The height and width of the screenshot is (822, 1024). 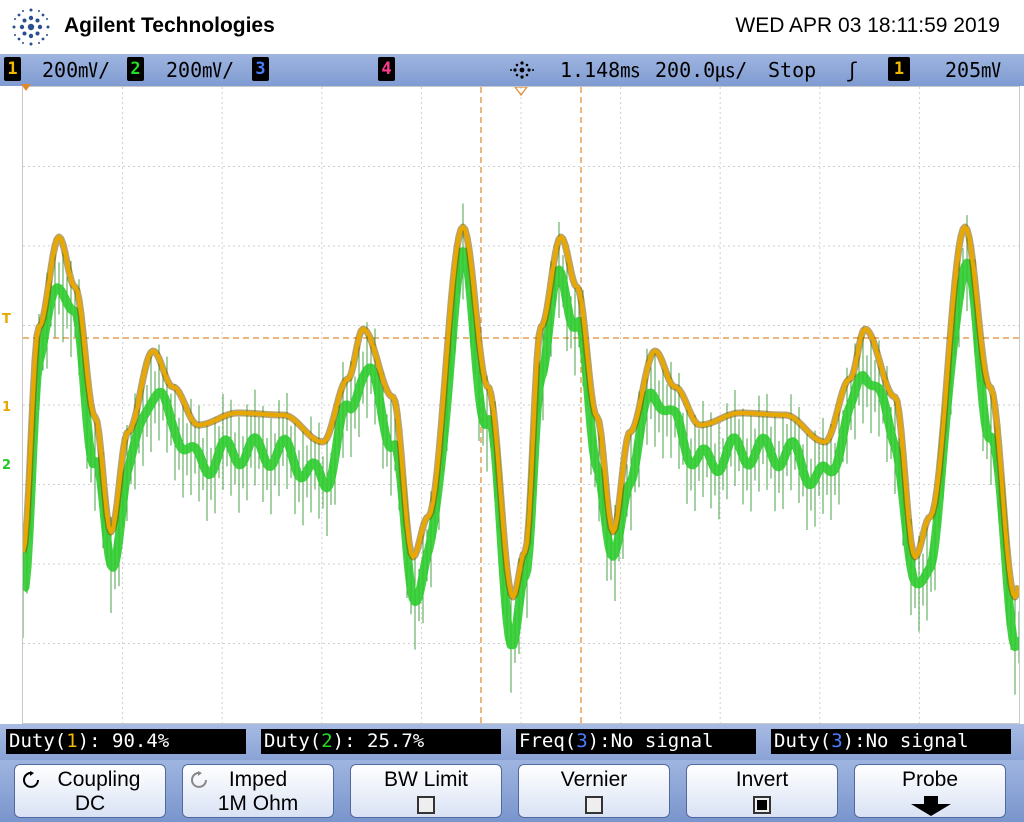 I want to click on trigger-level: 205㎷, so click(x=973, y=70).